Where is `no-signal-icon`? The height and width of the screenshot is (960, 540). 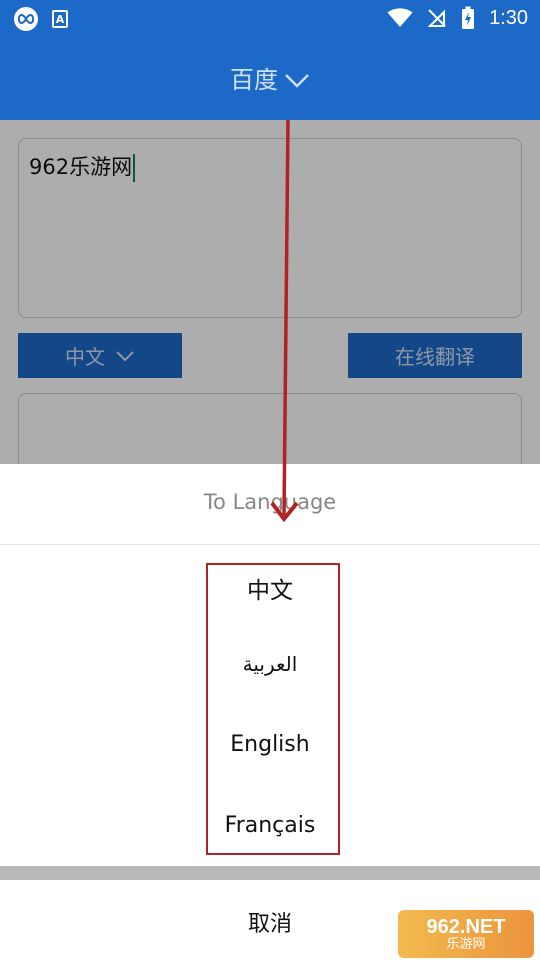 no-signal-icon is located at coordinates (436, 18).